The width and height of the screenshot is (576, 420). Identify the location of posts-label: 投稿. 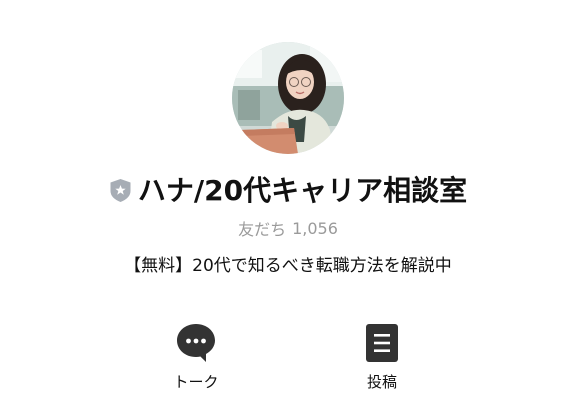
(381, 382).